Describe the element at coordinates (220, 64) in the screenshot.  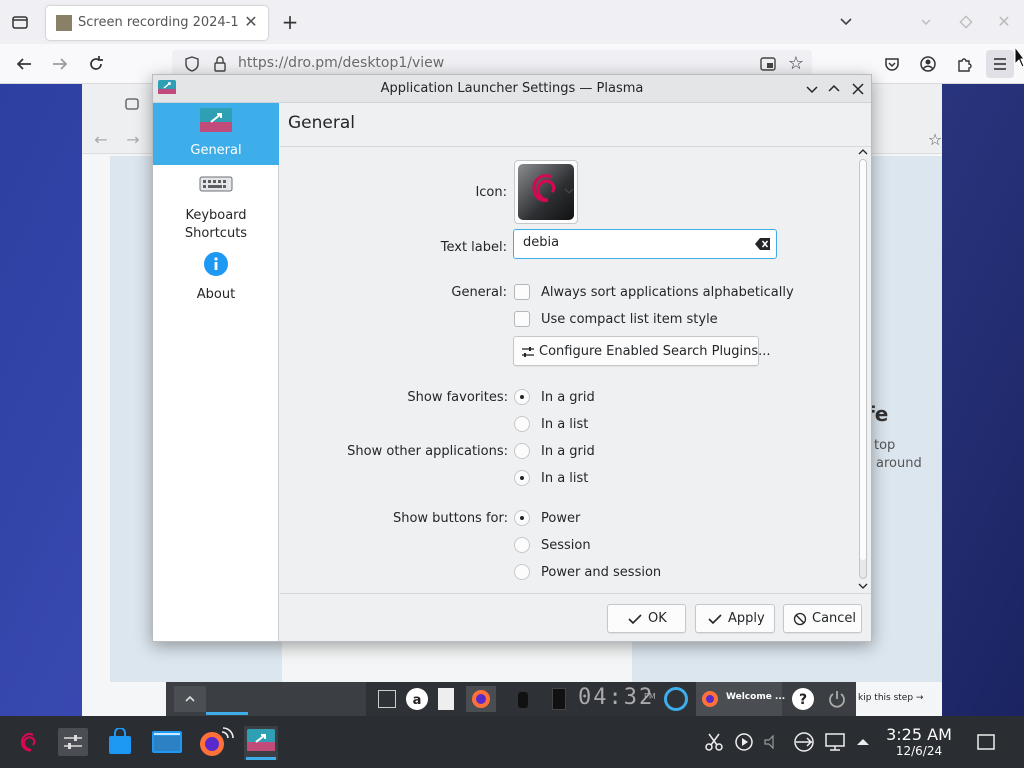
I see `lock-icon` at that location.